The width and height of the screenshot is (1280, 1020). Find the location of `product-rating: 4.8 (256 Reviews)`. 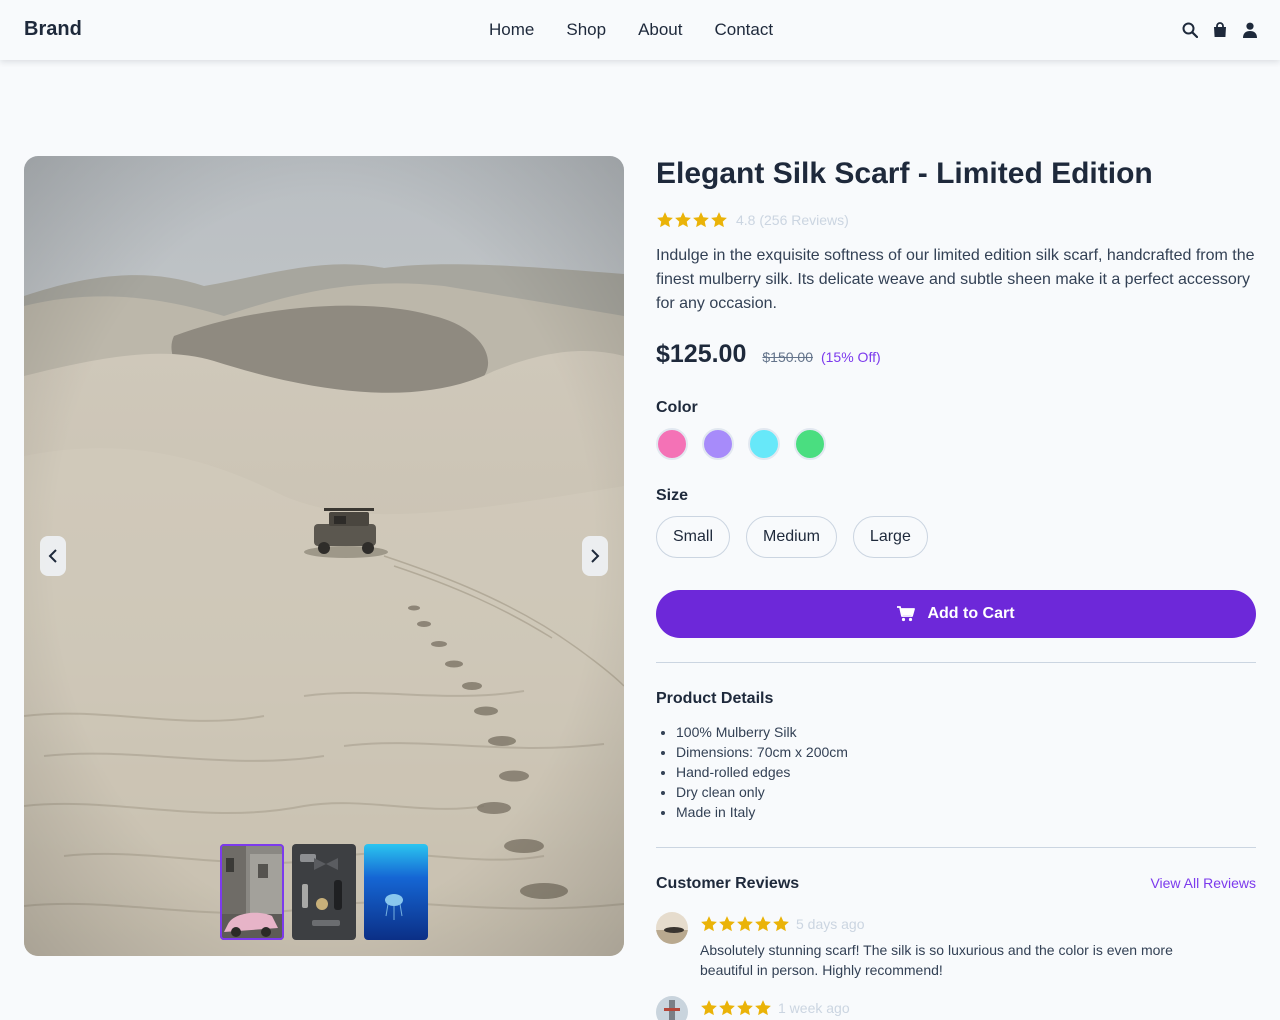

product-rating: 4.8 (256 Reviews) is located at coordinates (752, 220).